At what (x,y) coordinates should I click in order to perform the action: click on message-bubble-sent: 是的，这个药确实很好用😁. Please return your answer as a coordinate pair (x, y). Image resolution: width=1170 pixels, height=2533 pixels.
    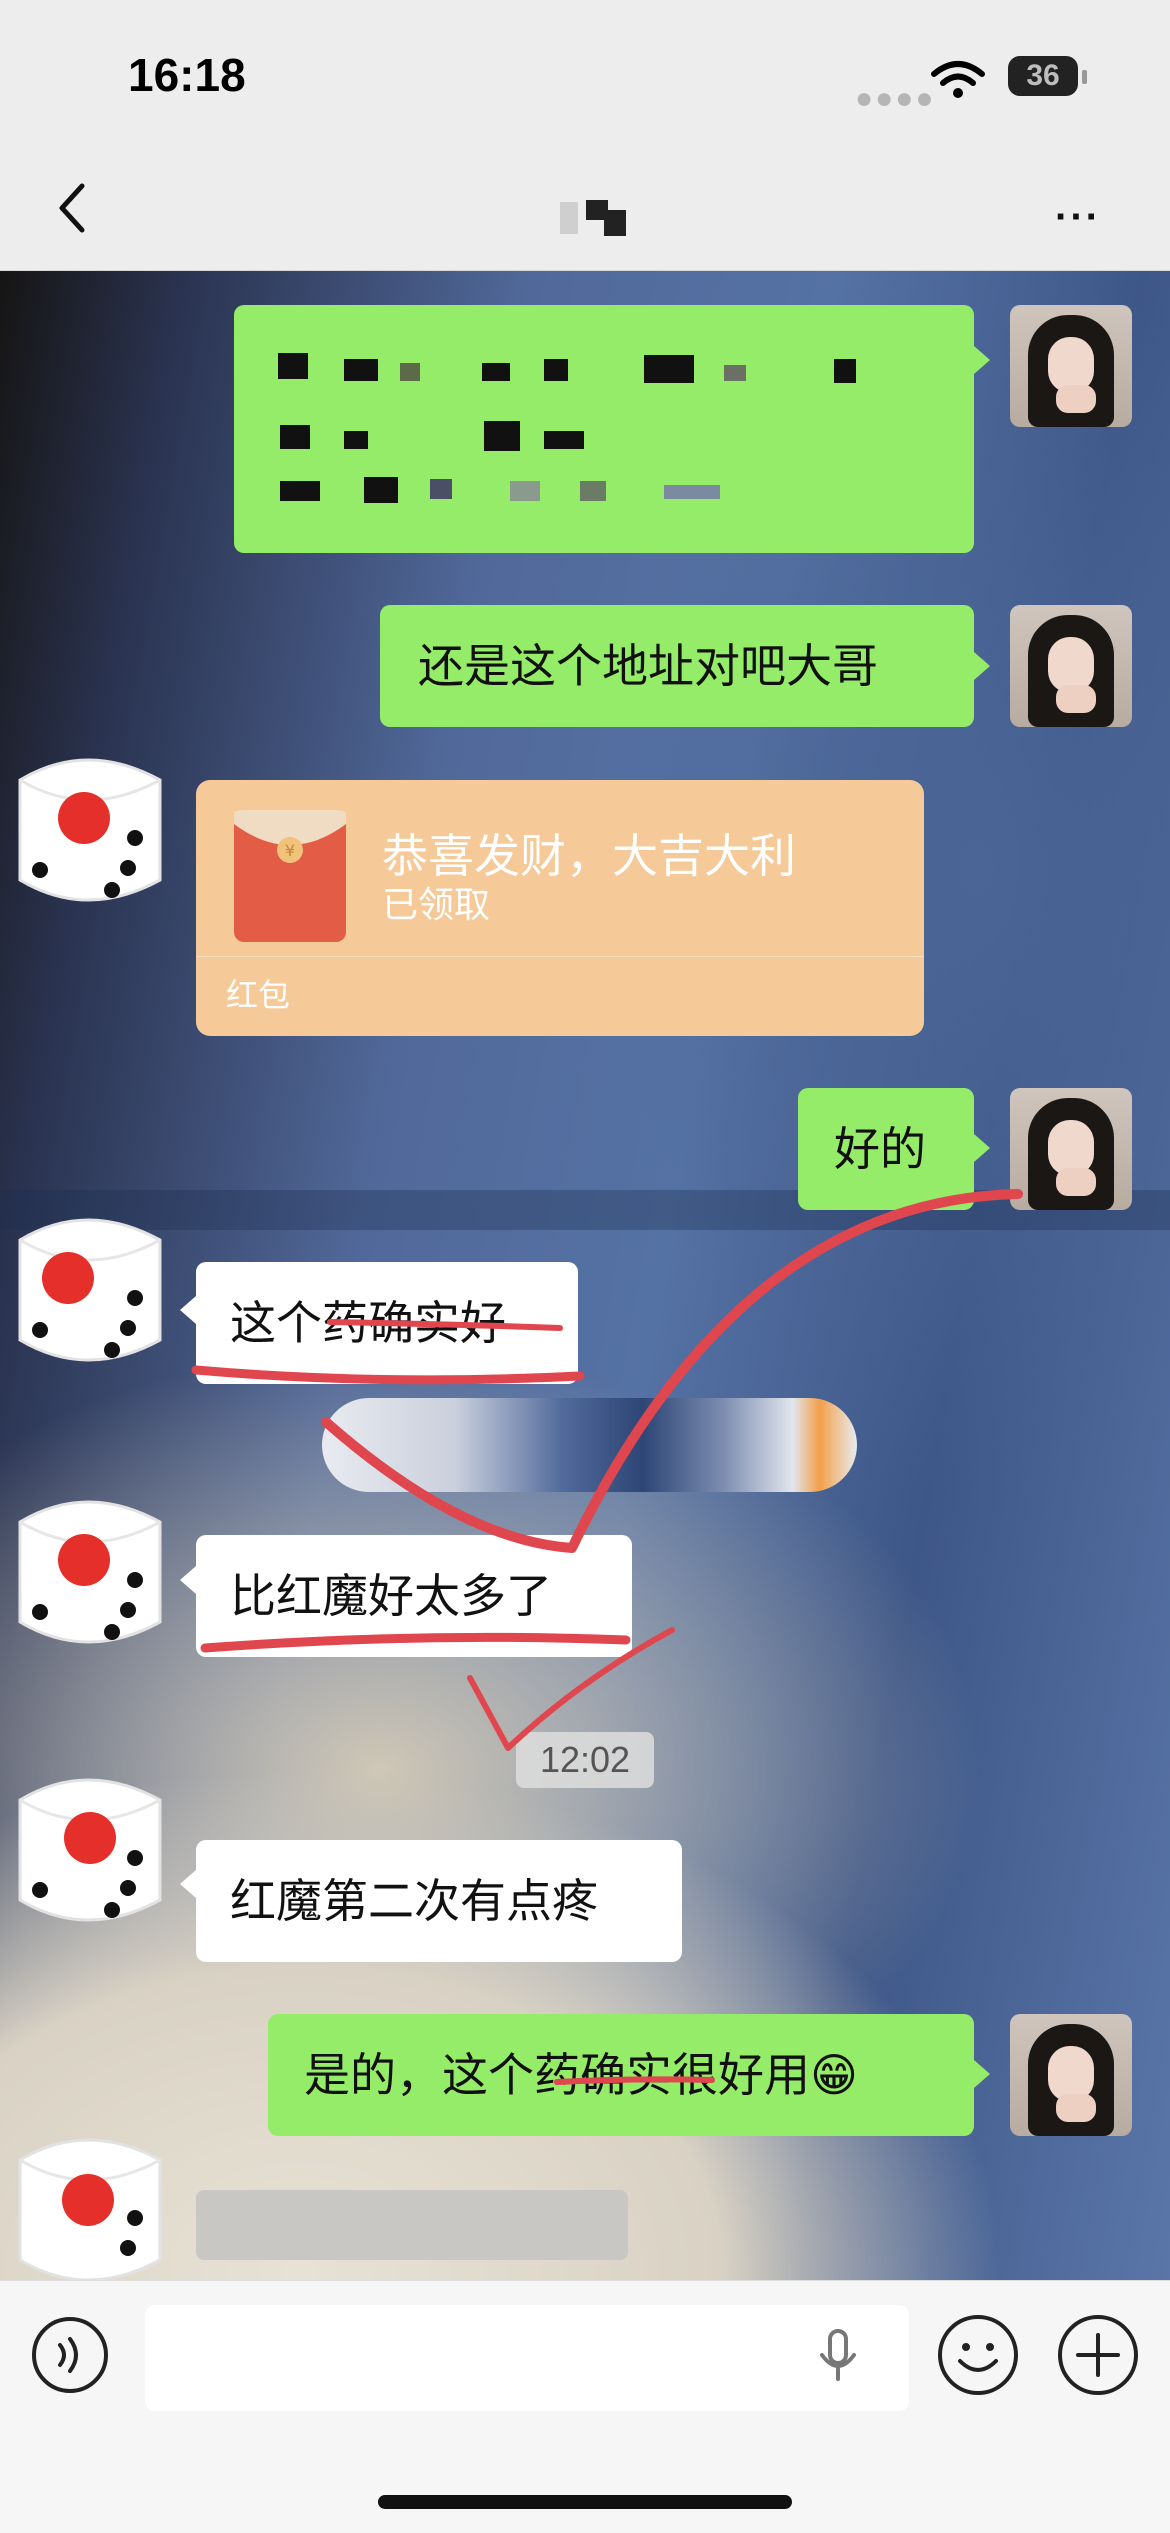
    Looking at the image, I should click on (621, 2075).